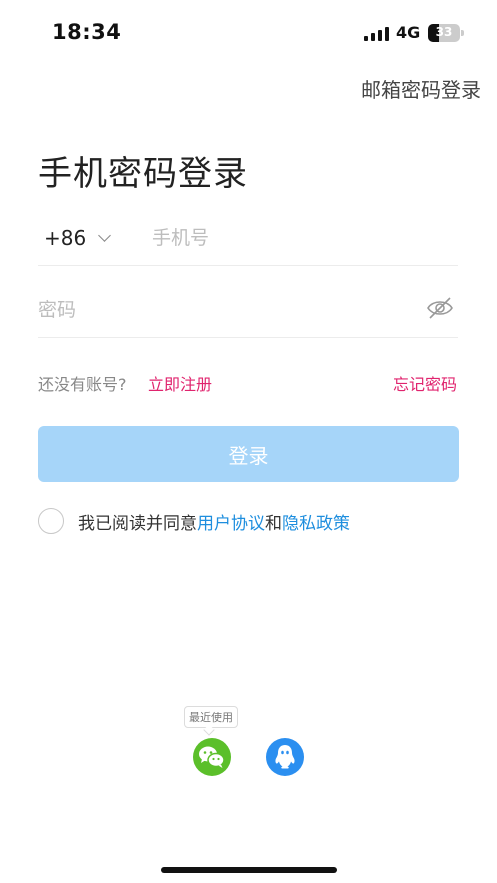 Image resolution: width=497 pixels, height=883 pixels. What do you see at coordinates (180, 383) in the screenshot?
I see `register-link: 立即注册` at bounding box center [180, 383].